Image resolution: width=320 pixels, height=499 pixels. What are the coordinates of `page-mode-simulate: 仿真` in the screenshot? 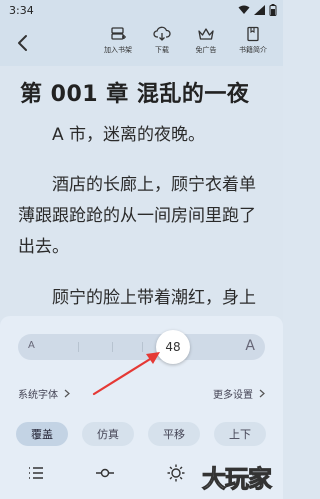 It's located at (108, 434).